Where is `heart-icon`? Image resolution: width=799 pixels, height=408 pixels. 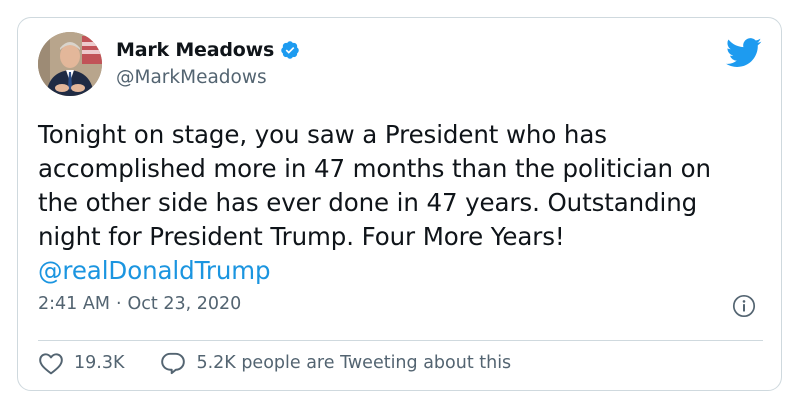
heart-icon is located at coordinates (51, 364).